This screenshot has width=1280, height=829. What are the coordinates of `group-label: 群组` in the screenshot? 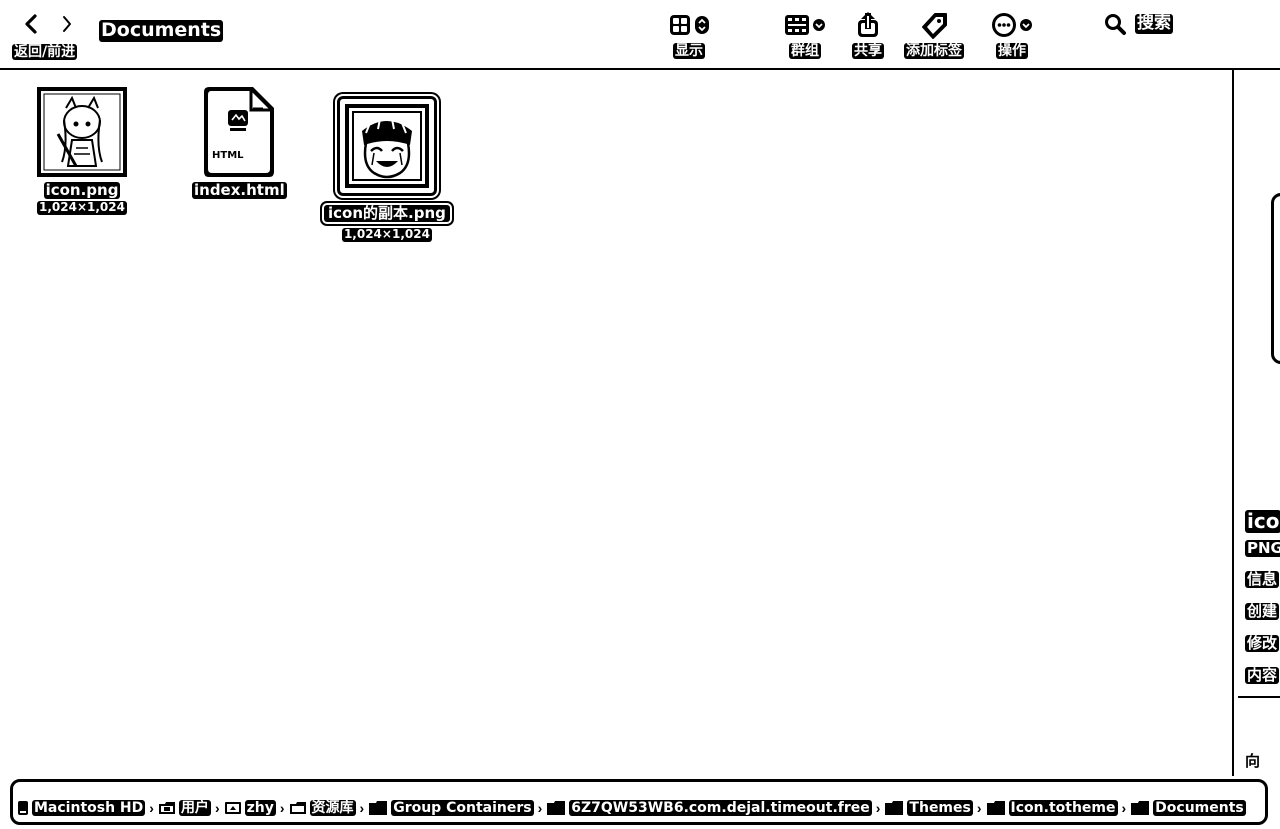 It's located at (805, 51).